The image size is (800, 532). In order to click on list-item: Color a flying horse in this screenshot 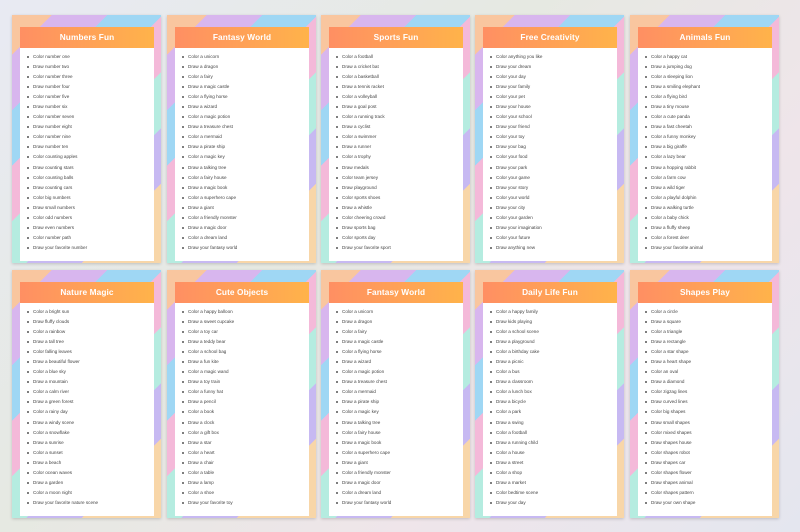, I will do `click(399, 352)`.